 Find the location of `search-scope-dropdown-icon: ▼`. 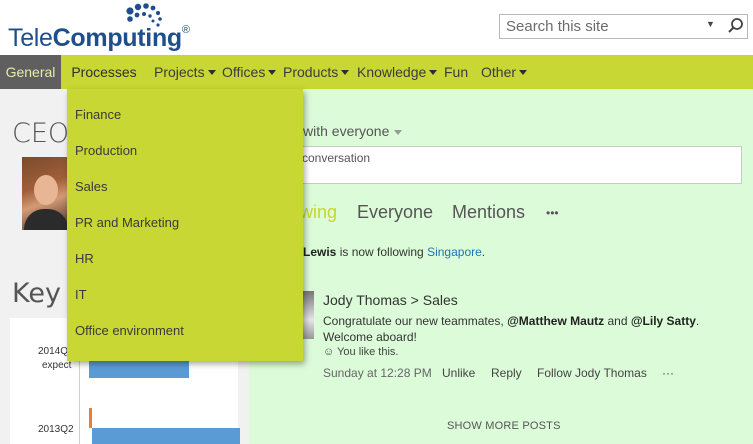

search-scope-dropdown-icon: ▼ is located at coordinates (710, 24).